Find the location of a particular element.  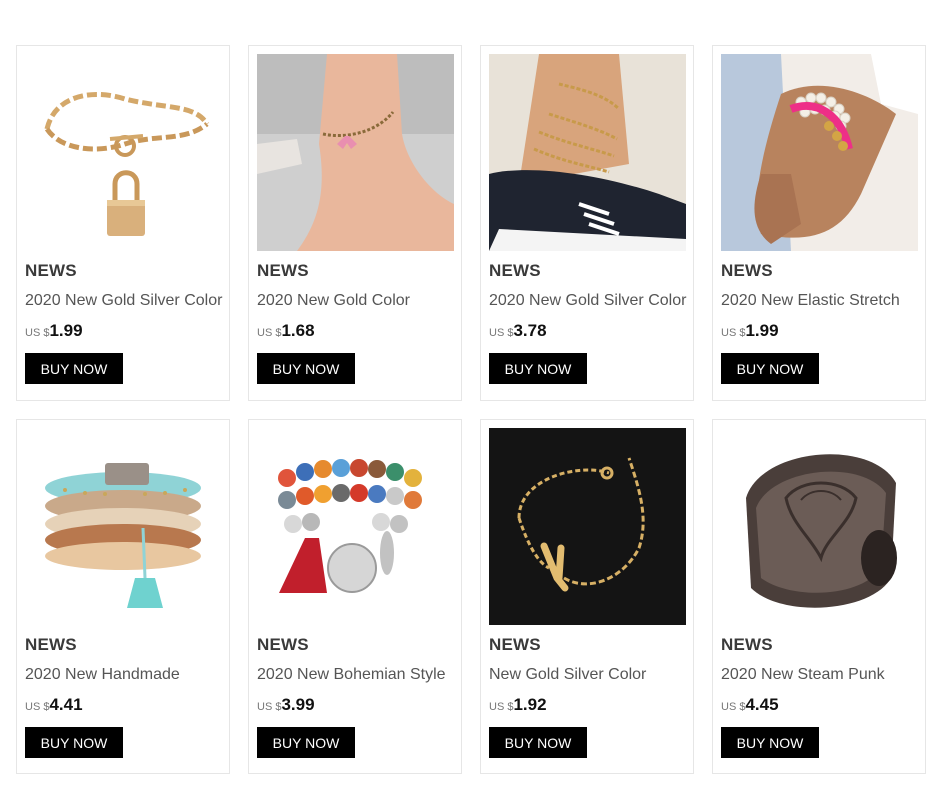

product-image-leather-cuff is located at coordinates (819, 526).